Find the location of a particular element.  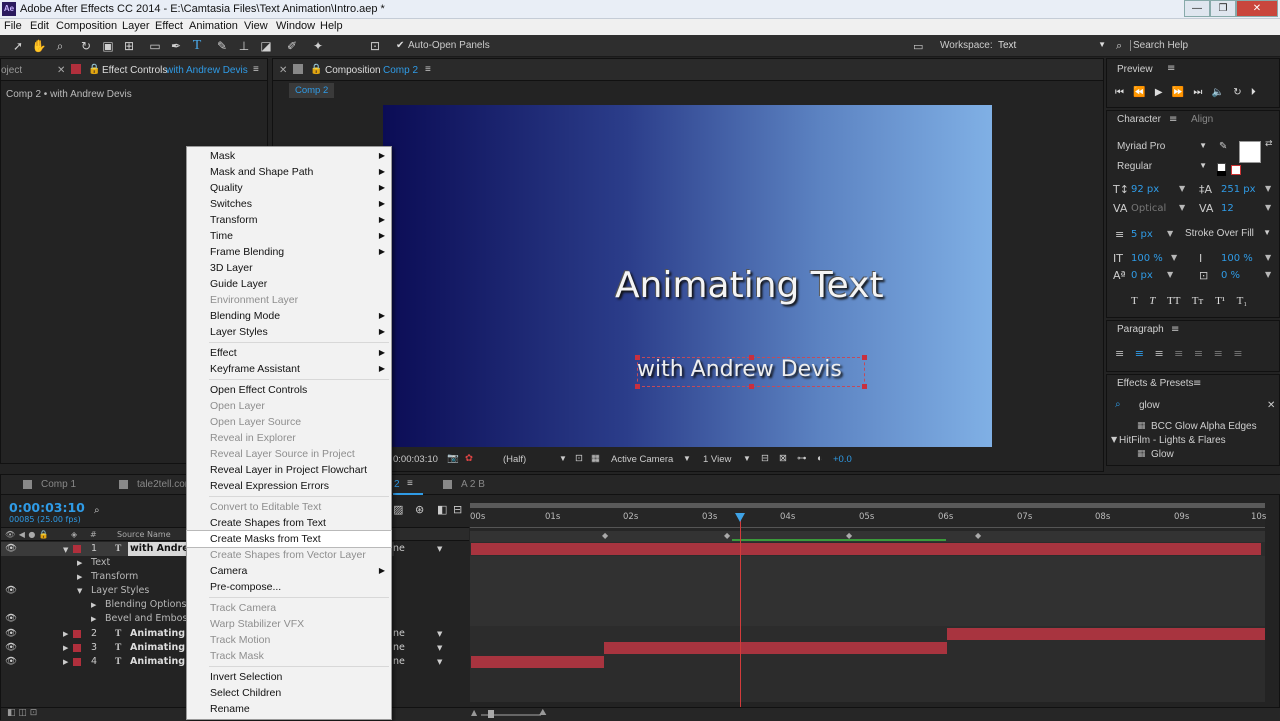

zoom-in-icon: ⛰ is located at coordinates (543, 713).